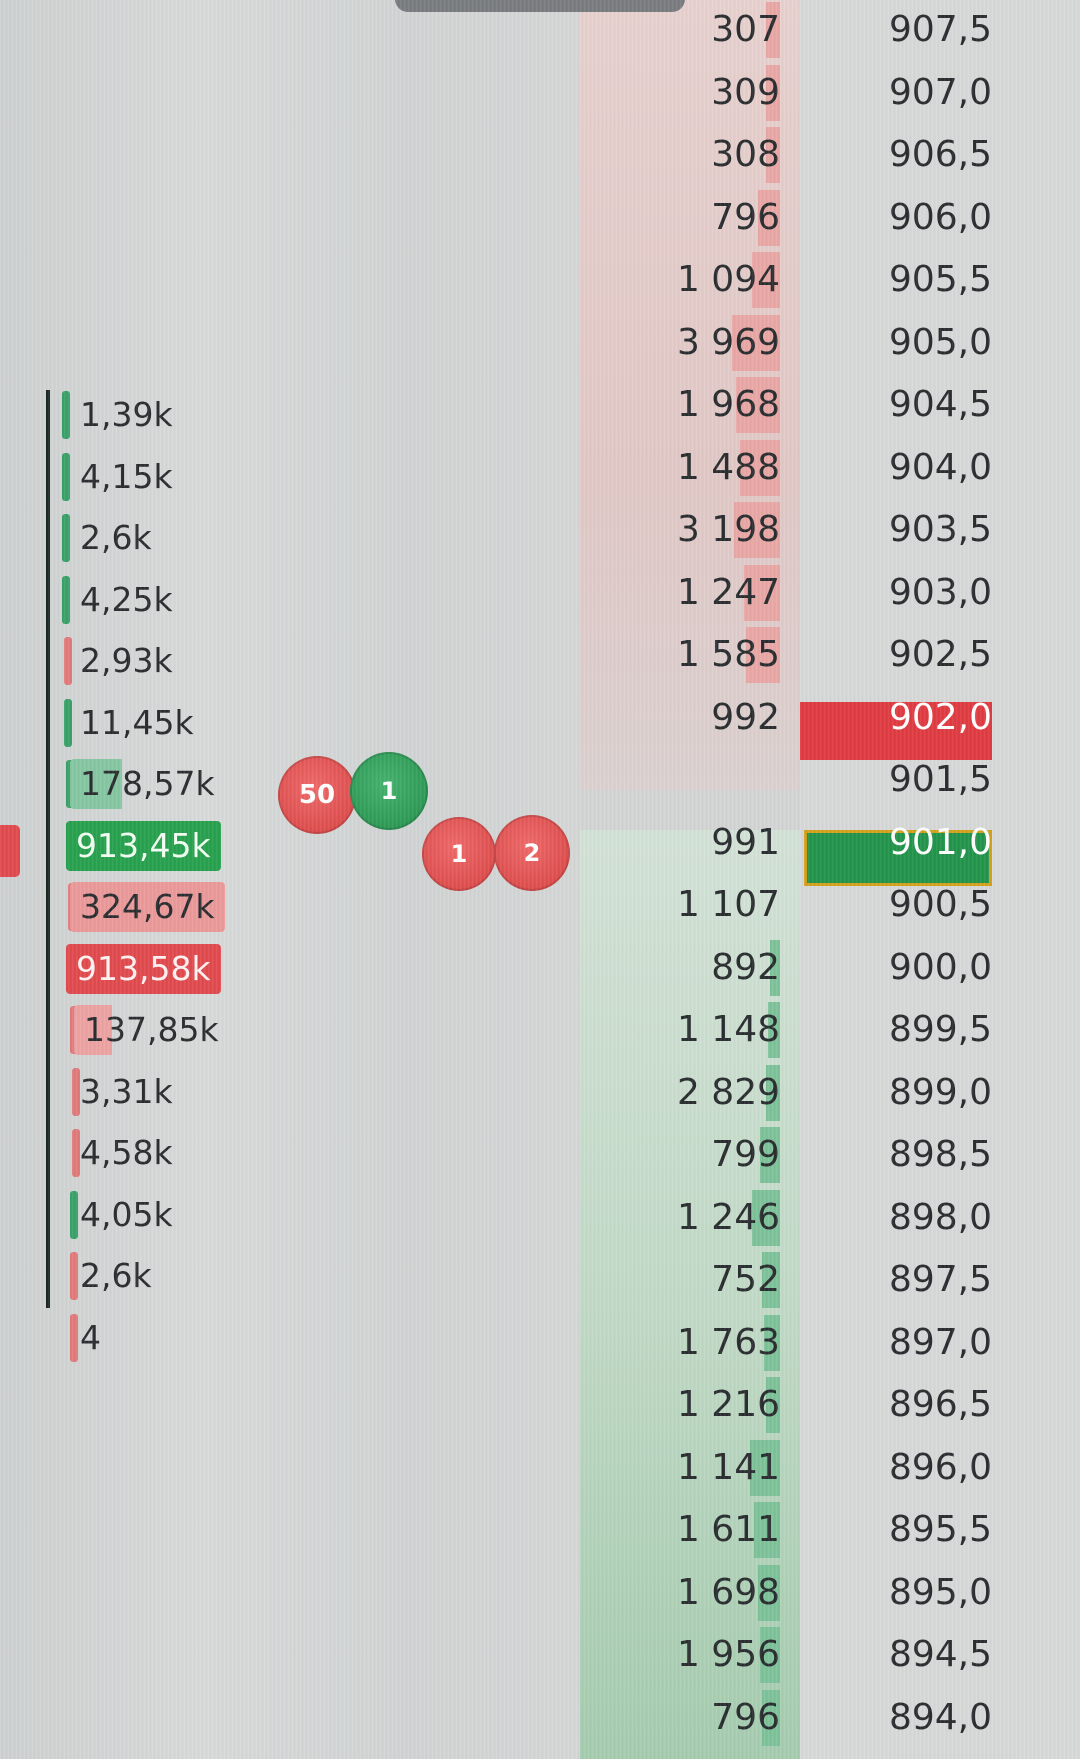  Describe the element at coordinates (896, 468) in the screenshot. I see `price-cell: 904,0` at that location.